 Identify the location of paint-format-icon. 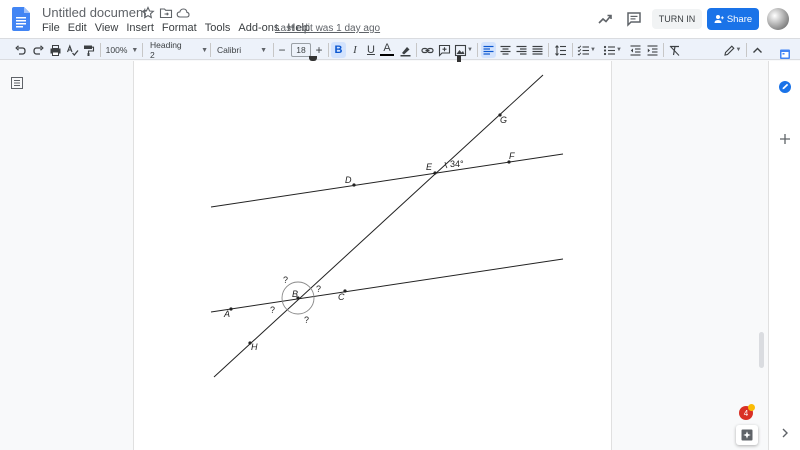
(88, 50).